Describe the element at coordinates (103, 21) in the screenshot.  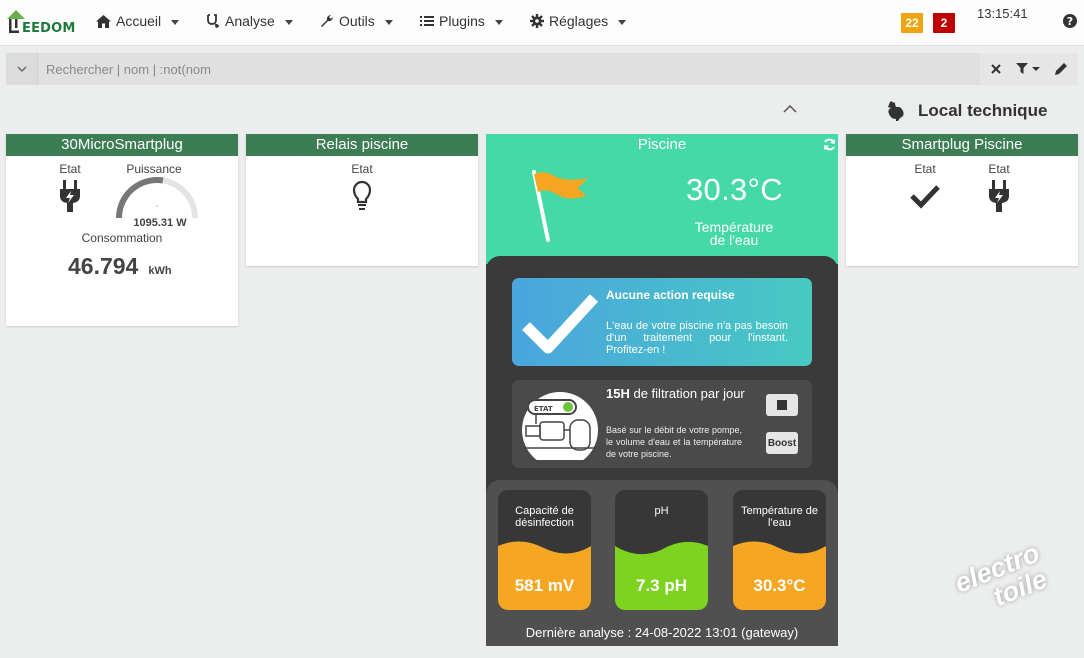
I see `home-icon` at that location.